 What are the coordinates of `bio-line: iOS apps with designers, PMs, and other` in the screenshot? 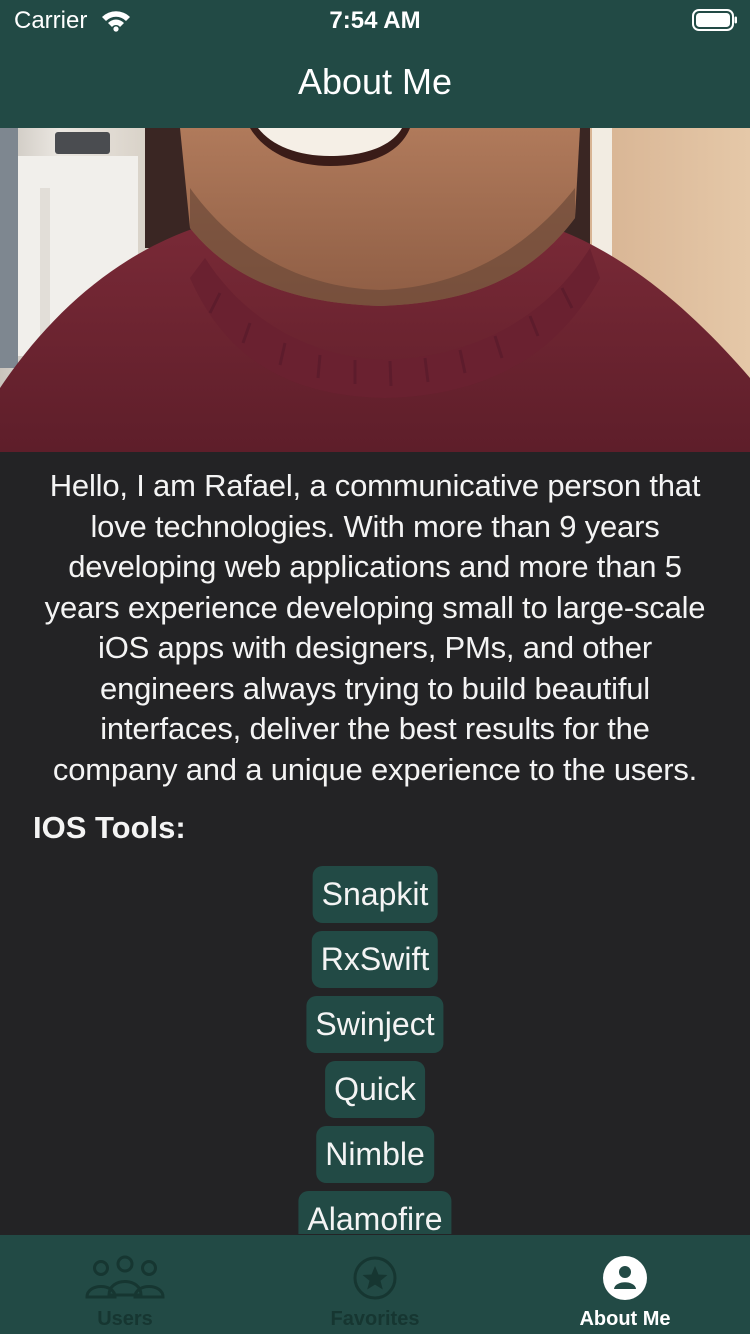 It's located at (375, 647).